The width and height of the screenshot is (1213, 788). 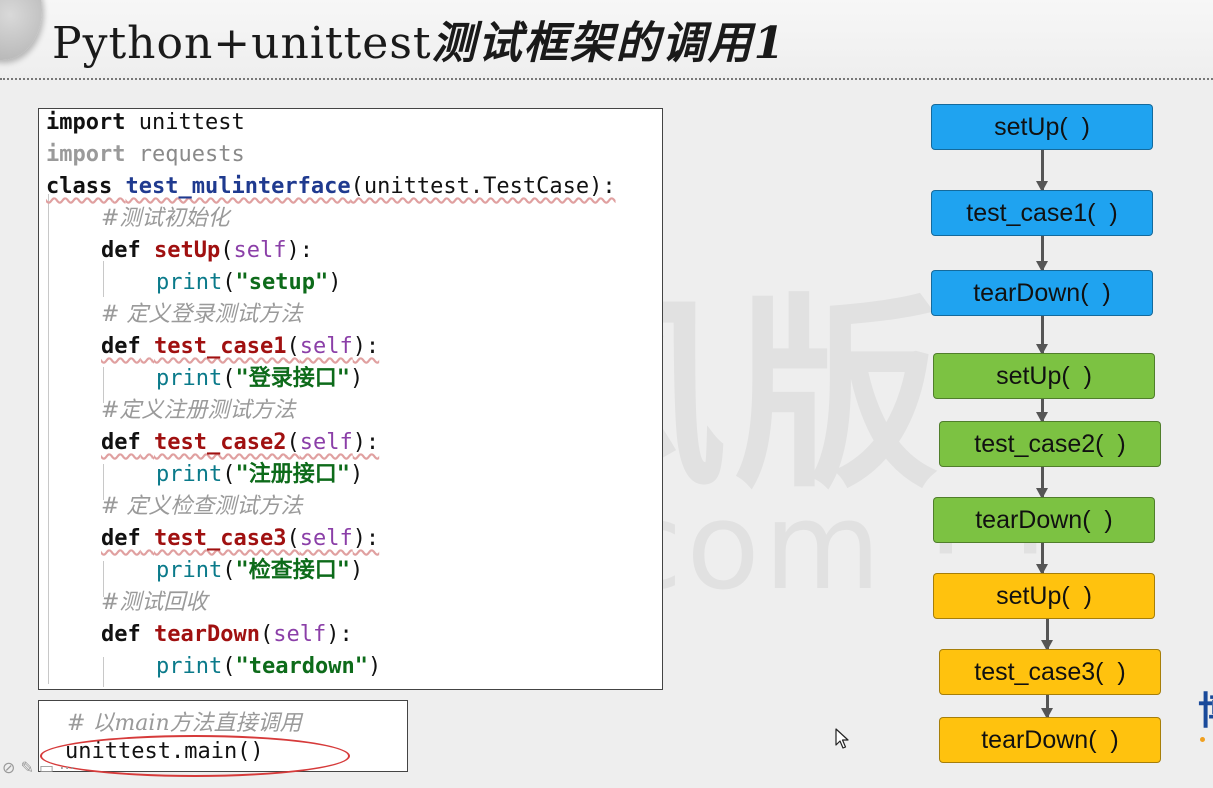 What do you see at coordinates (185, 122) in the screenshot?
I see `module-name: unittest` at bounding box center [185, 122].